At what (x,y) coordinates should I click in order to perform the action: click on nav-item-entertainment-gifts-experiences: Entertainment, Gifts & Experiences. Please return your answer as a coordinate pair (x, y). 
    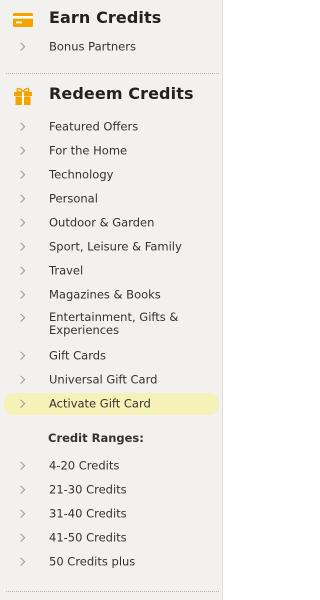
    Looking at the image, I should click on (111, 324).